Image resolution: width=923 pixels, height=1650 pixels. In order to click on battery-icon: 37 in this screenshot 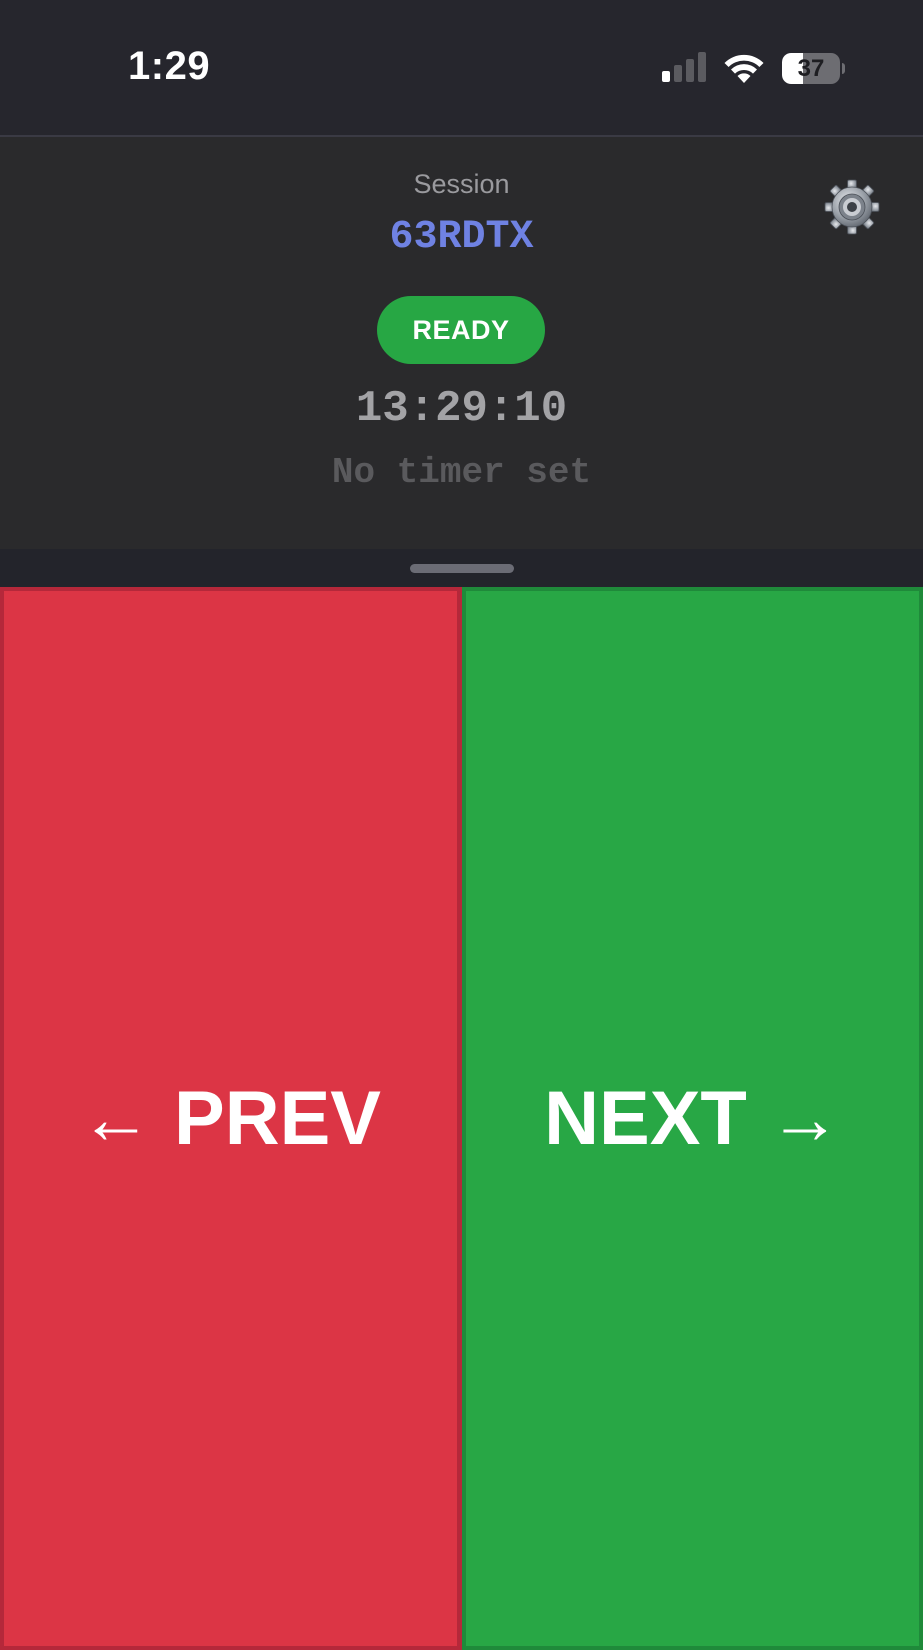, I will do `click(813, 69)`.